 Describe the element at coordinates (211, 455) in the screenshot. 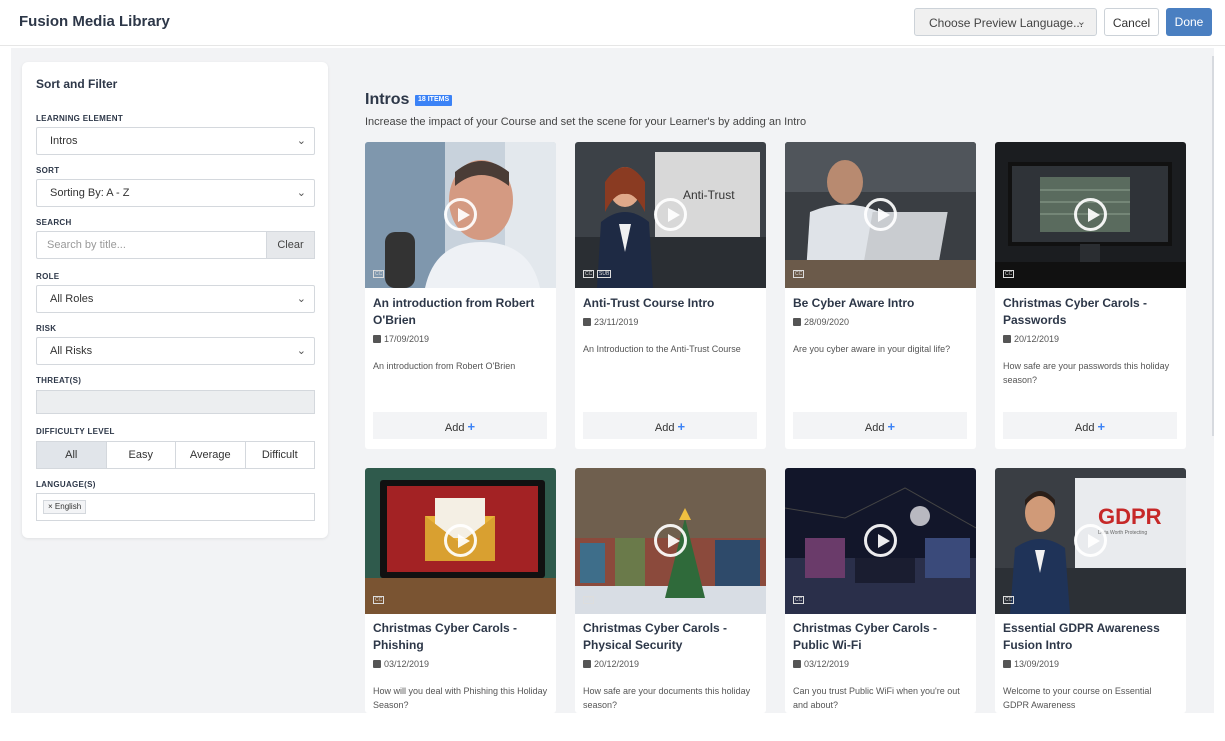

I see `difficulty-average-button: Average` at that location.